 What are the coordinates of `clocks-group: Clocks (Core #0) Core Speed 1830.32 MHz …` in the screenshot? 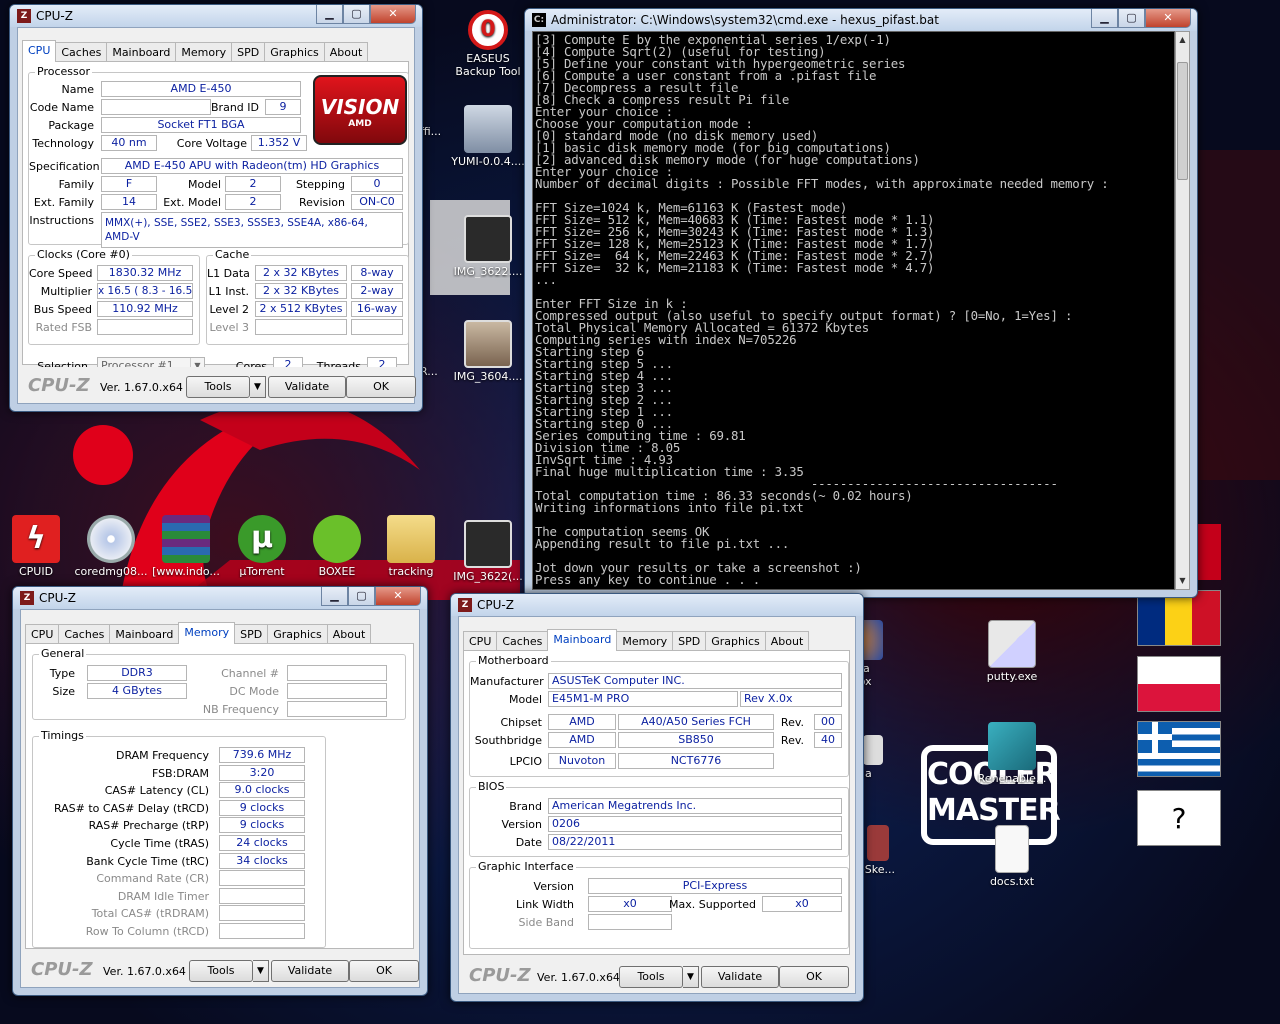 It's located at (114, 296).